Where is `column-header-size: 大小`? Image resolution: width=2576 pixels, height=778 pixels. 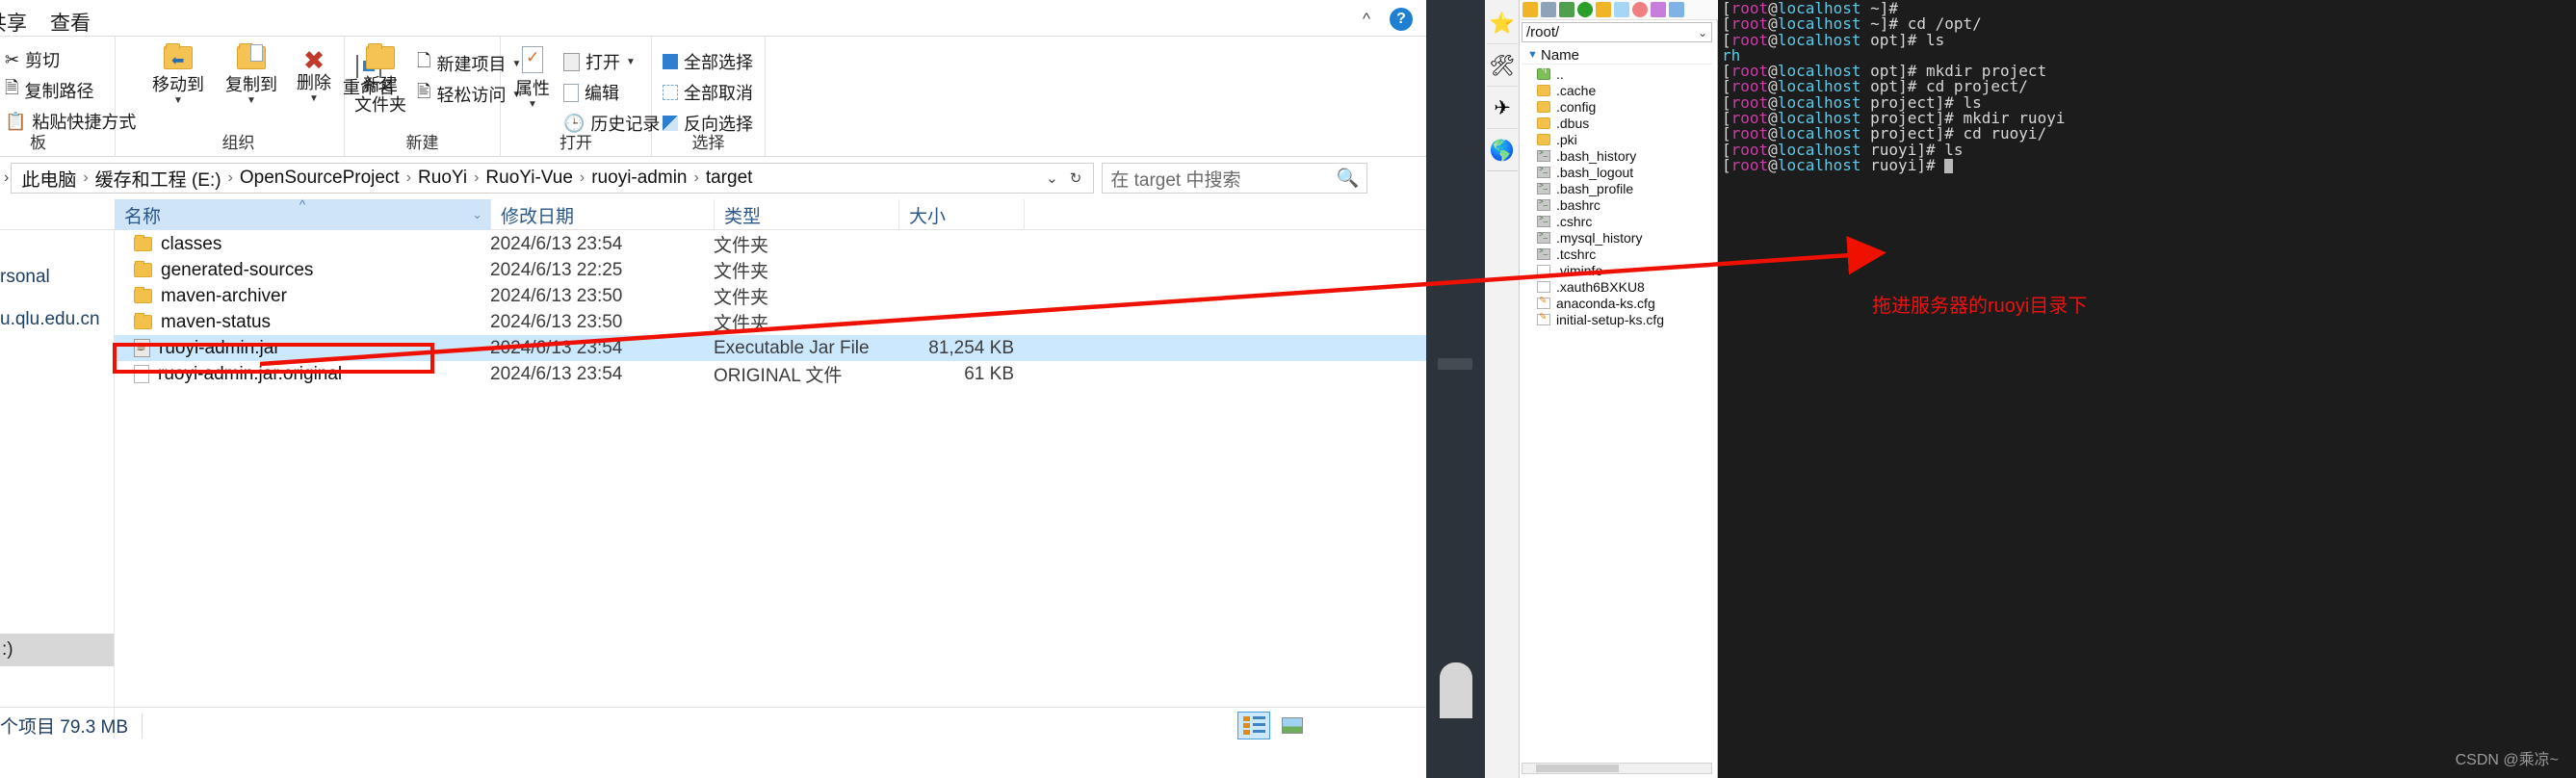 column-header-size: 大小 is located at coordinates (962, 214).